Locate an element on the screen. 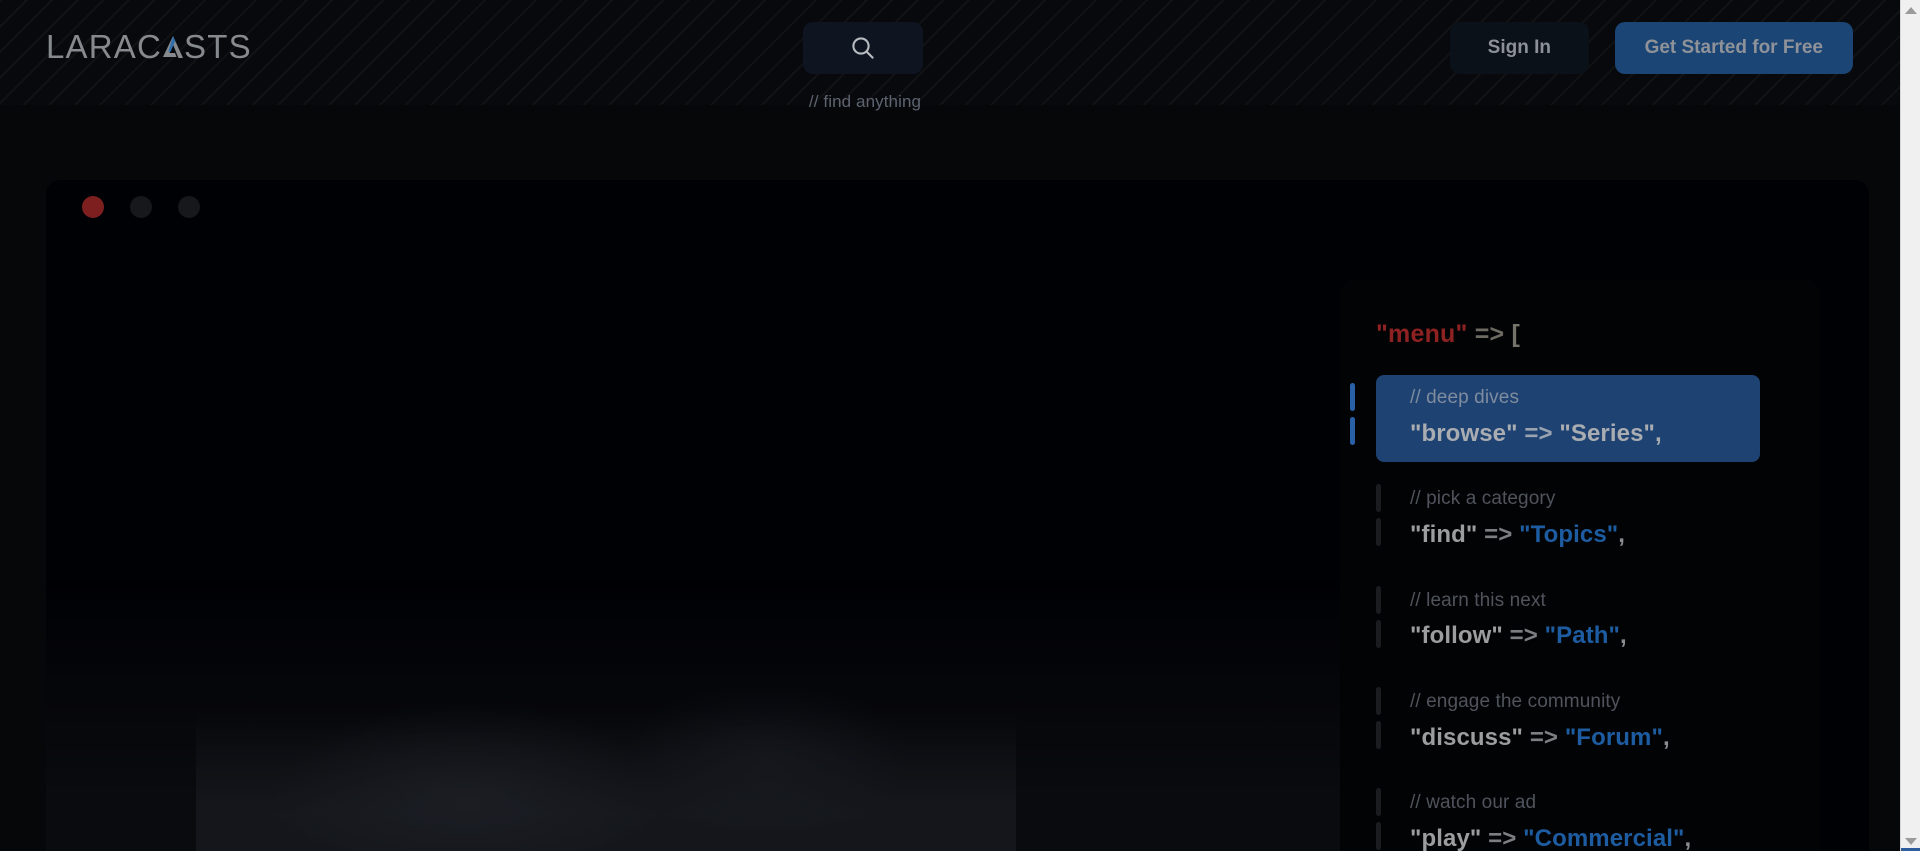 The image size is (1920, 851). page-scrollbar is located at coordinates (1910, 425).